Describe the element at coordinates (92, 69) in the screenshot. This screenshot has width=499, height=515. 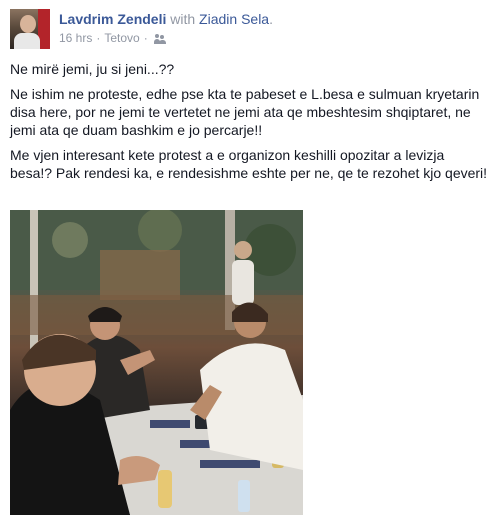
I see `post-paragraph-1: Ne mirë jemi, ju si jeni...??` at that location.